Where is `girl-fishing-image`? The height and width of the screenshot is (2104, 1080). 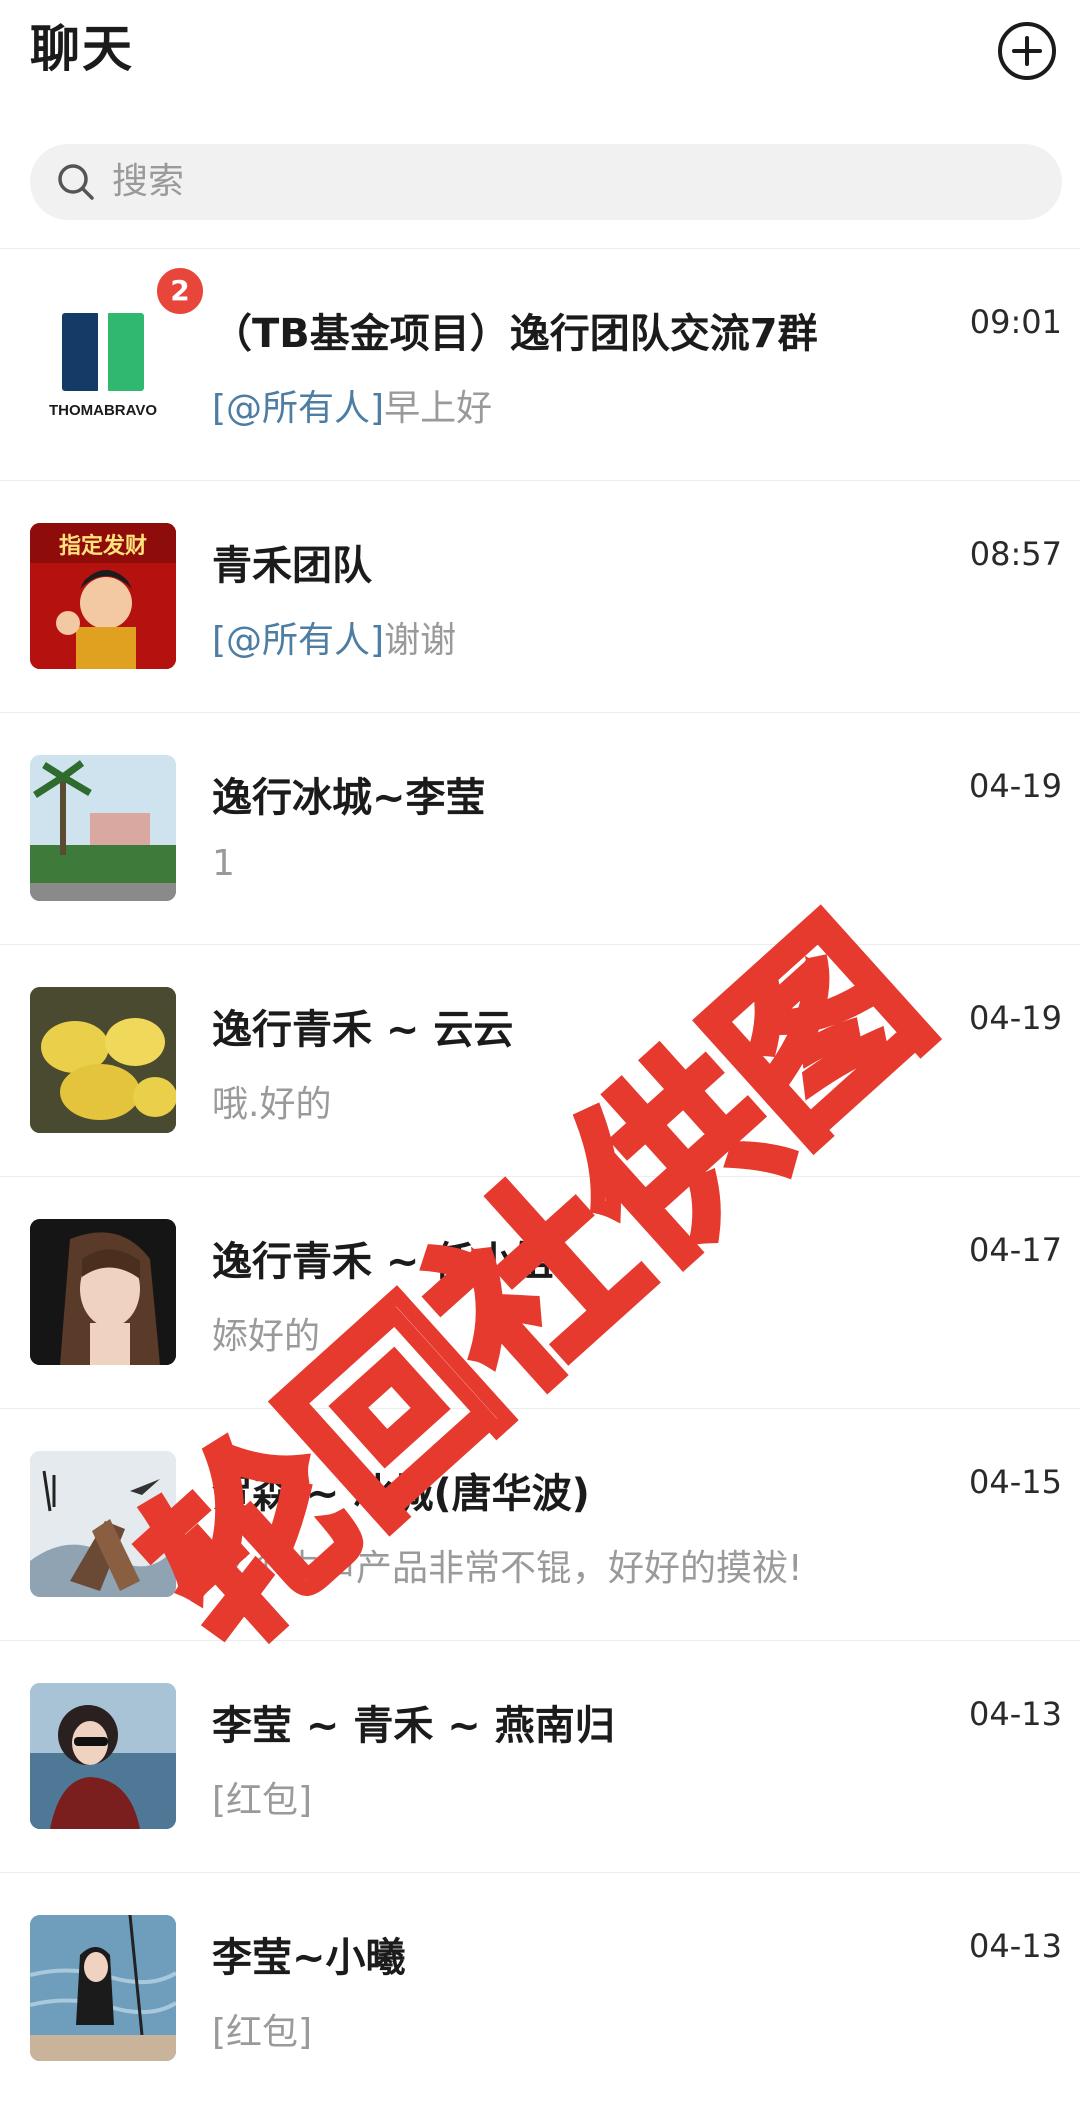 girl-fishing-image is located at coordinates (103, 1988).